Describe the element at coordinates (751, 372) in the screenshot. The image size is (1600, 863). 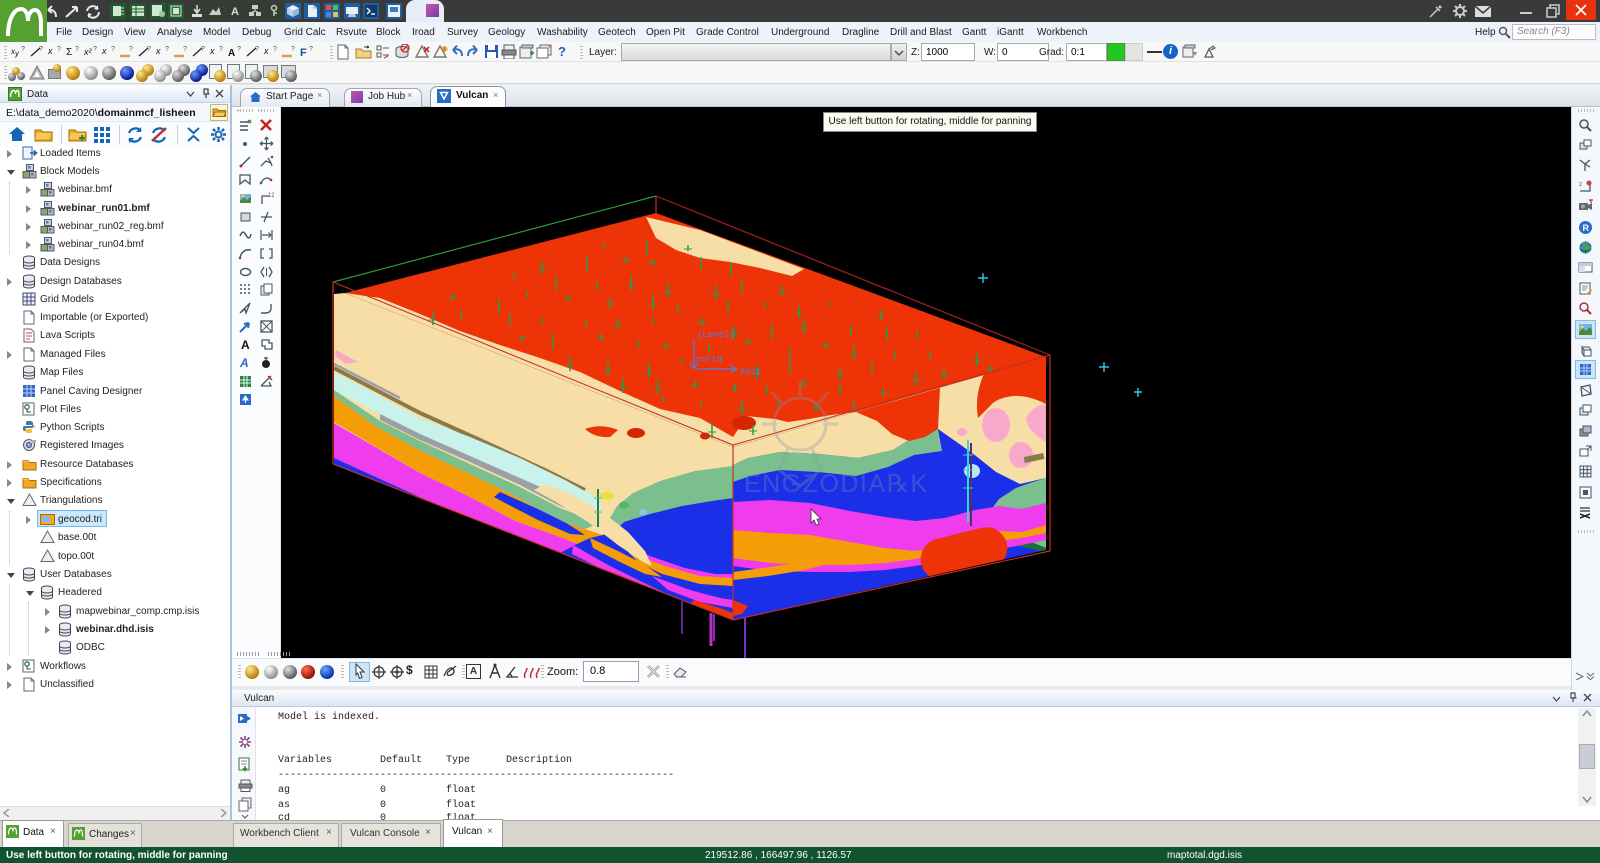
I see `svg-text: east` at that location.